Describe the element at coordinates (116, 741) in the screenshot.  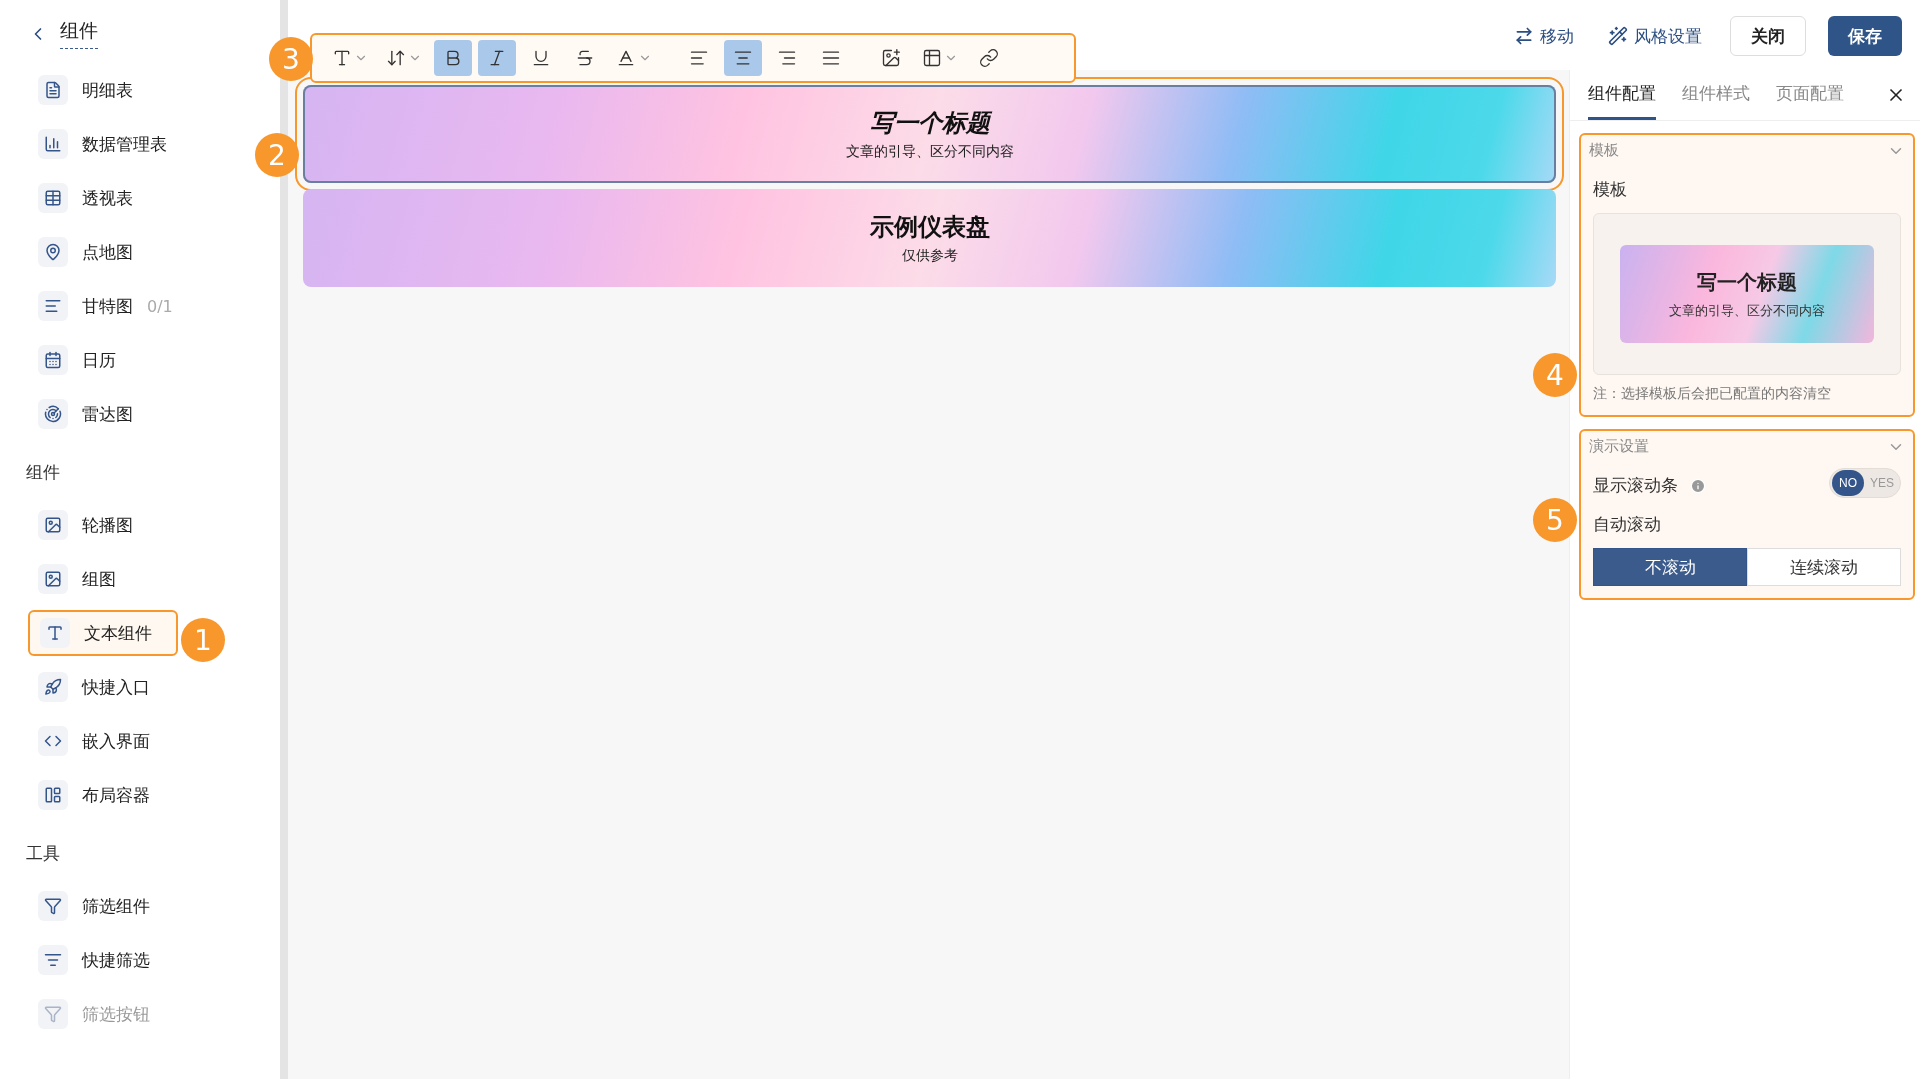
I see `item-label: 嵌入界面` at that location.